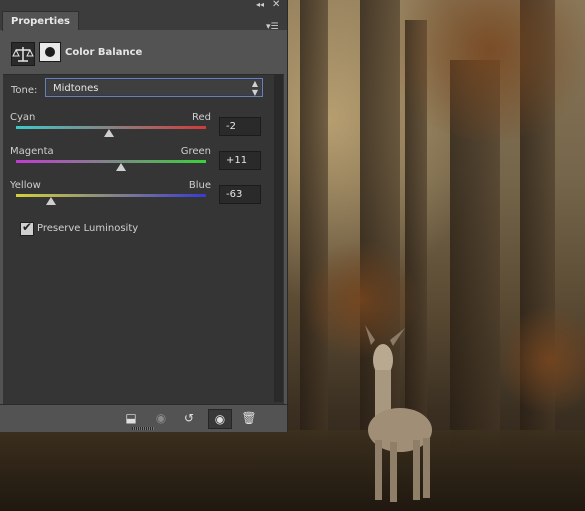  I want to click on delete-icon: 🗑, so click(249, 418).